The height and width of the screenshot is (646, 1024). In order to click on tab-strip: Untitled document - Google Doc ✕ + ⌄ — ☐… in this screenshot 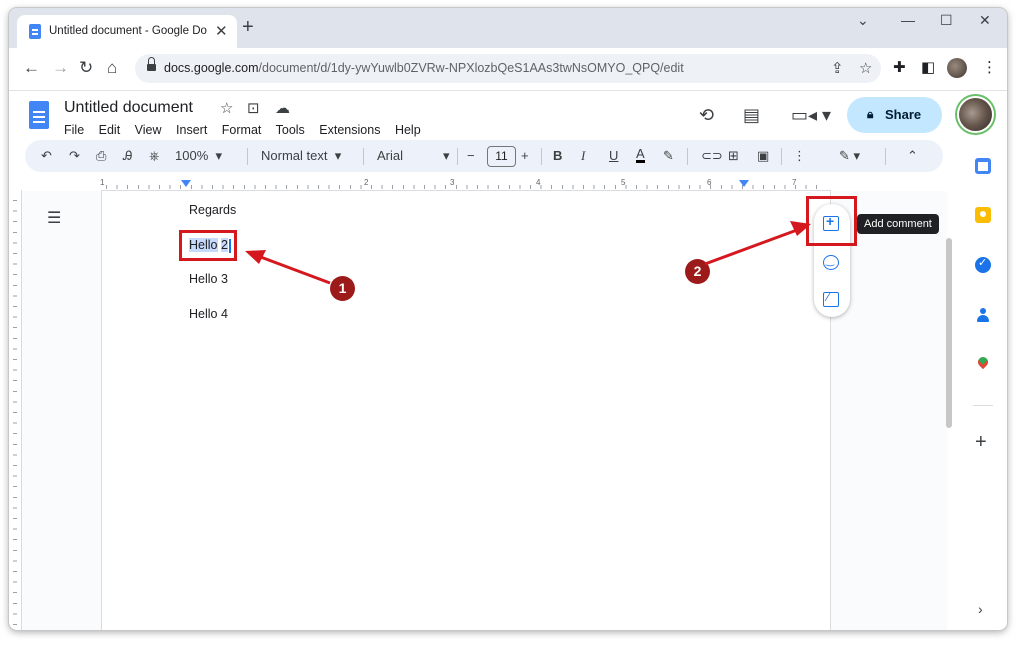, I will do `click(508, 28)`.